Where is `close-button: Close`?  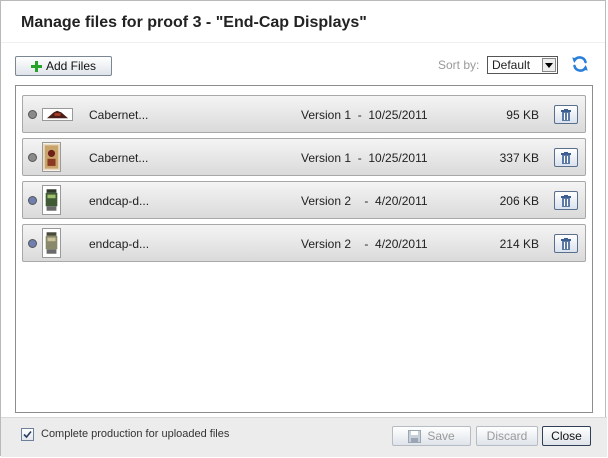 close-button: Close is located at coordinates (566, 436).